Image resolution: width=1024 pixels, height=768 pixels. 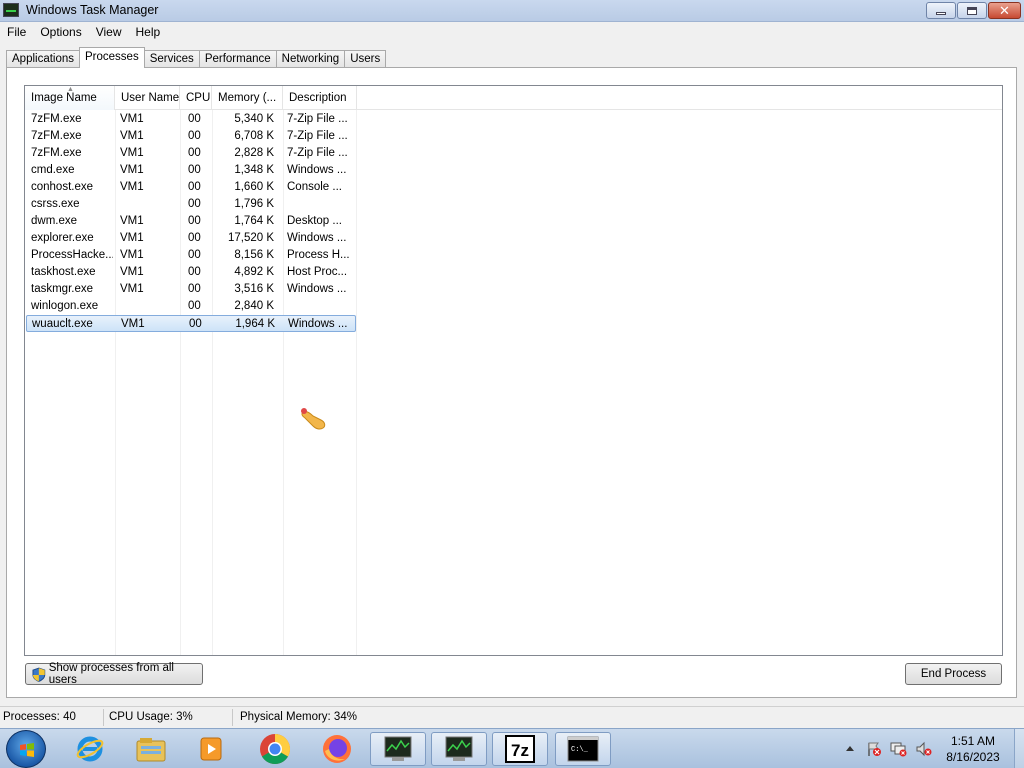 I want to click on process-image-name: conhost.exe, so click(x=62, y=187).